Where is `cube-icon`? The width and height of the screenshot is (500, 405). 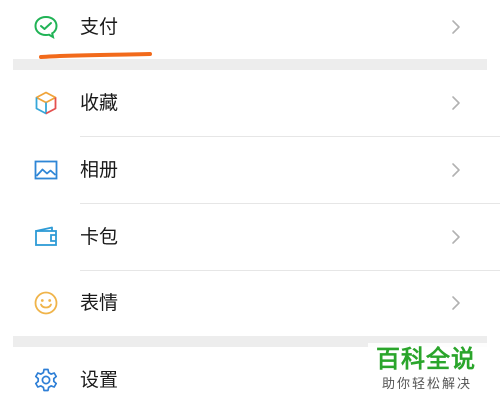 cube-icon is located at coordinates (46, 103).